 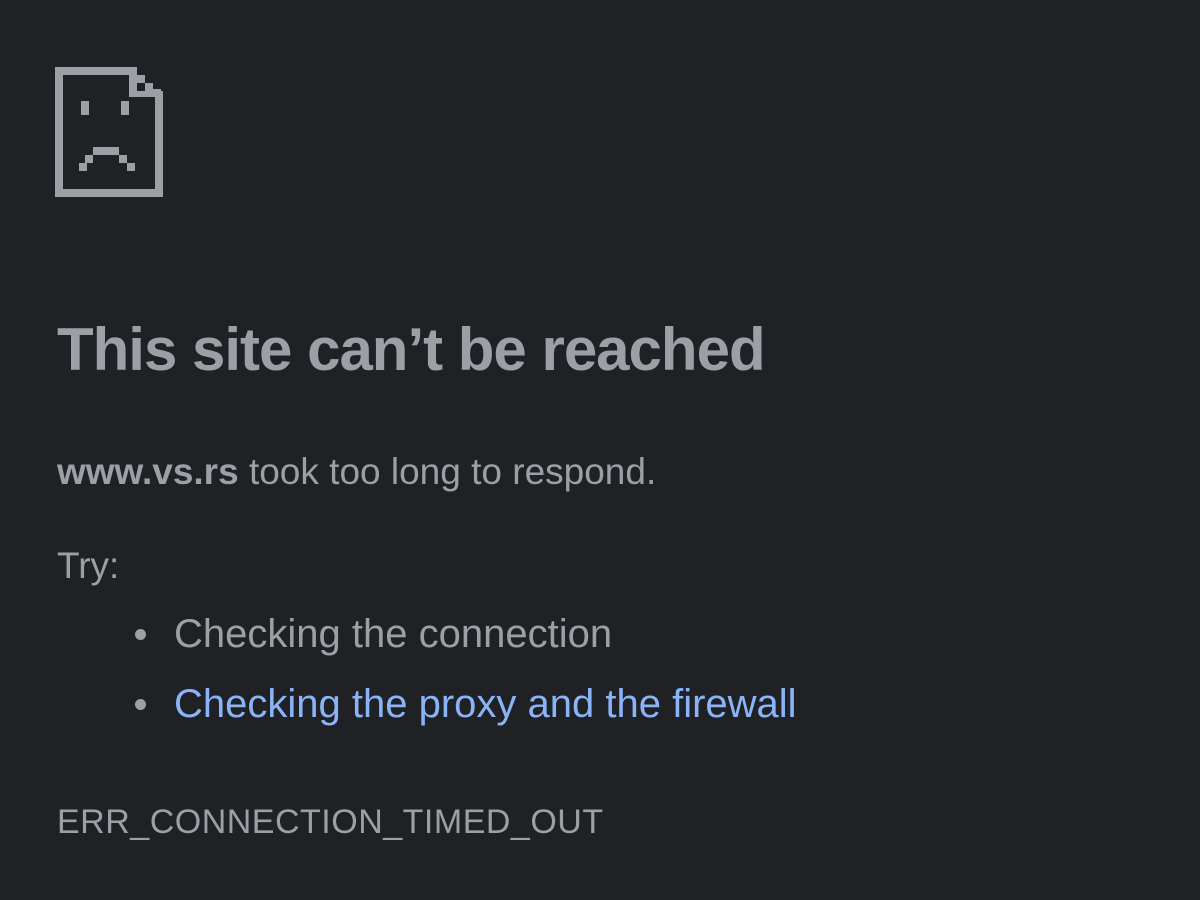 I want to click on try-label: Try:, so click(x=88, y=565).